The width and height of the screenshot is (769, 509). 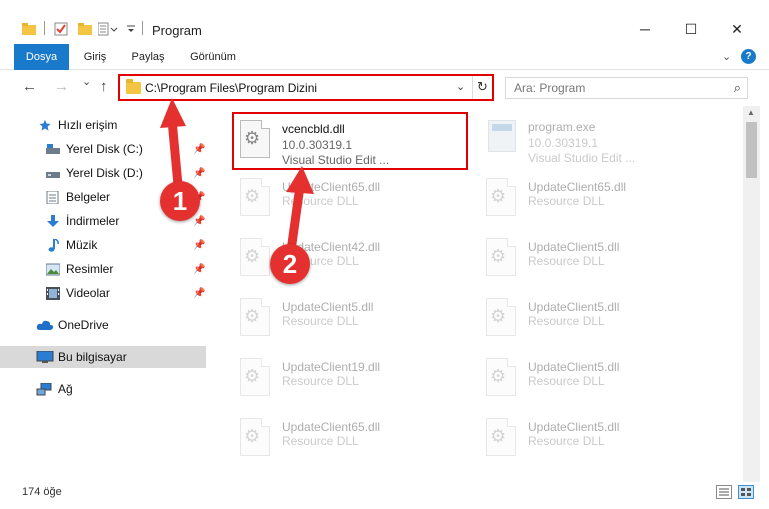 I want to click on sidebar-item-this-pc: Bu bilgisayar, so click(x=103, y=357).